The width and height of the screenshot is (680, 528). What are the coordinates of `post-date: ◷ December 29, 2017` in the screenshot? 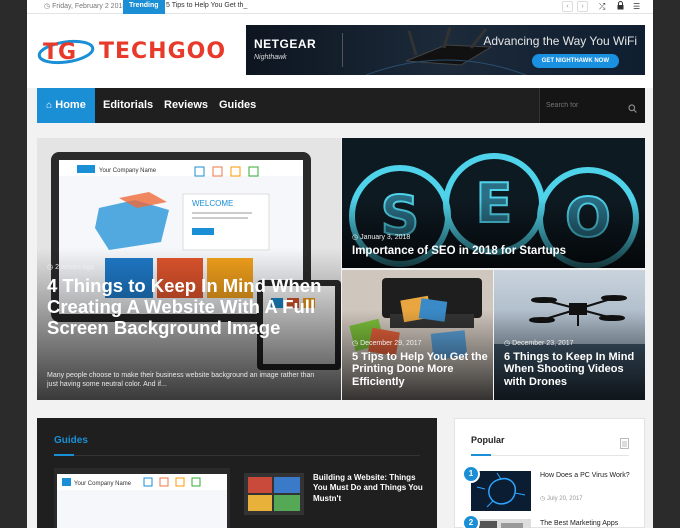 It's located at (387, 343).